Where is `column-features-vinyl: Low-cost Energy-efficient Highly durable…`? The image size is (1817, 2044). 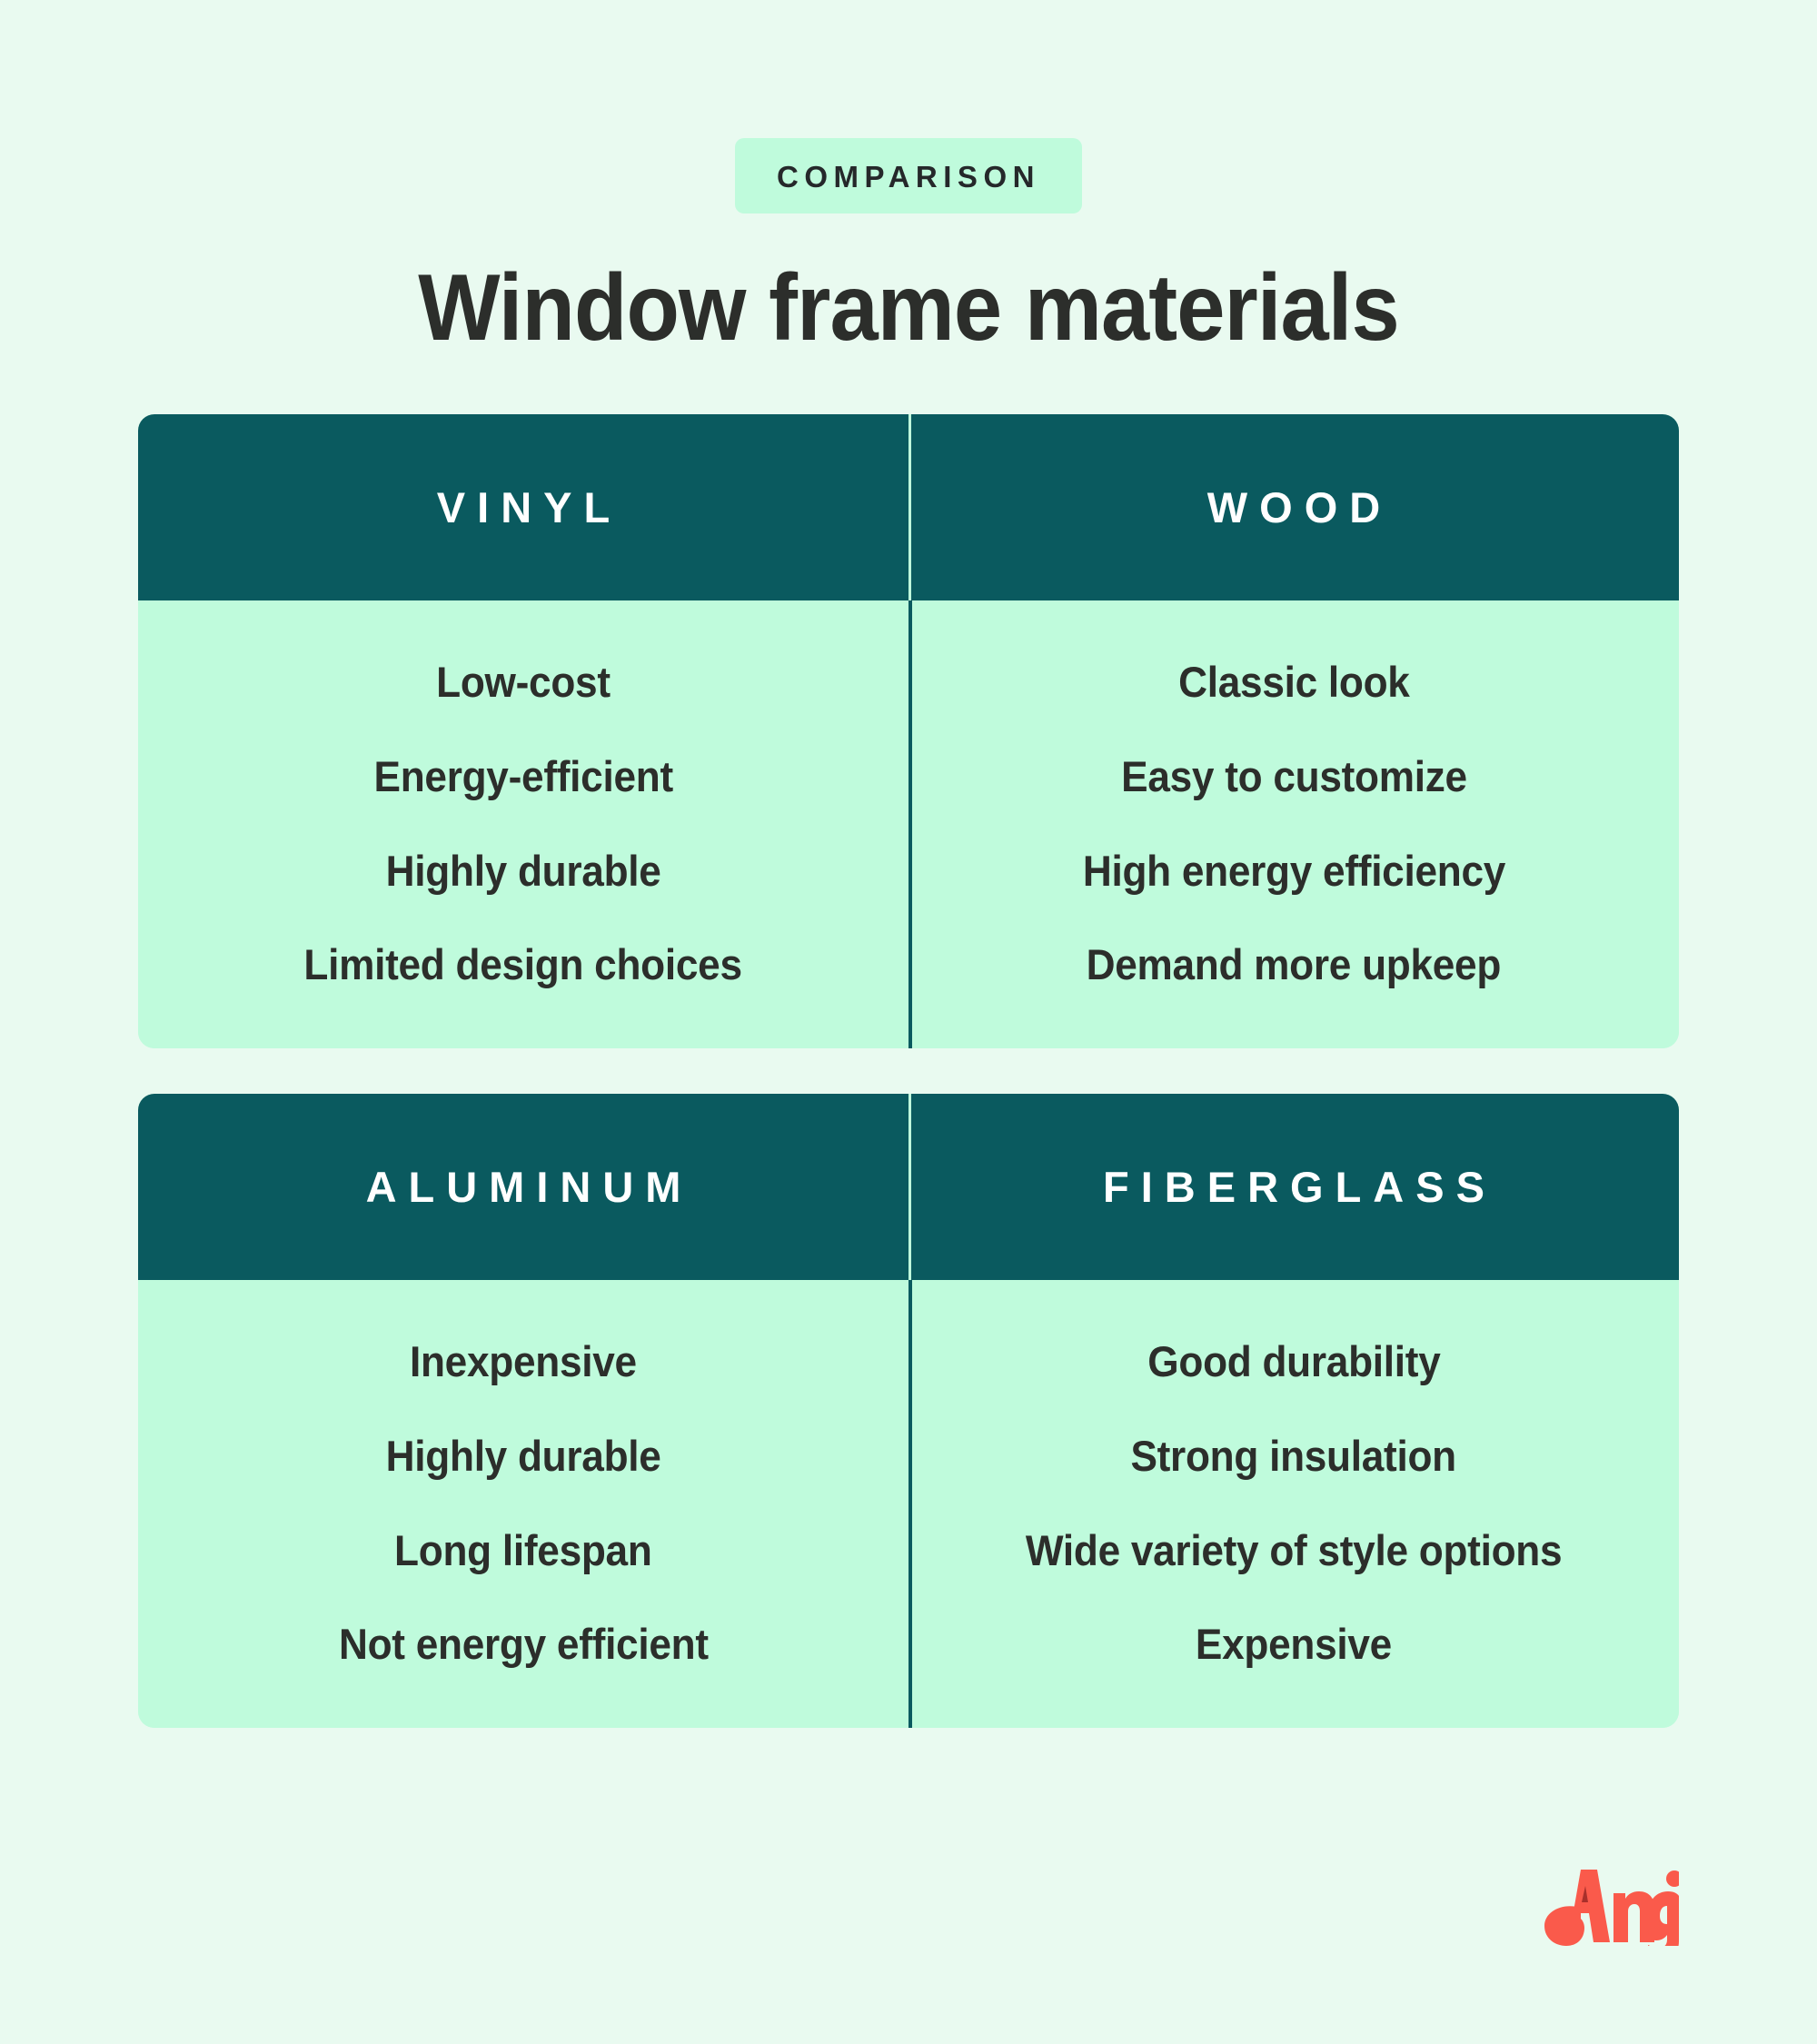 column-features-vinyl: Low-cost Energy-efficient Highly durable… is located at coordinates (523, 824).